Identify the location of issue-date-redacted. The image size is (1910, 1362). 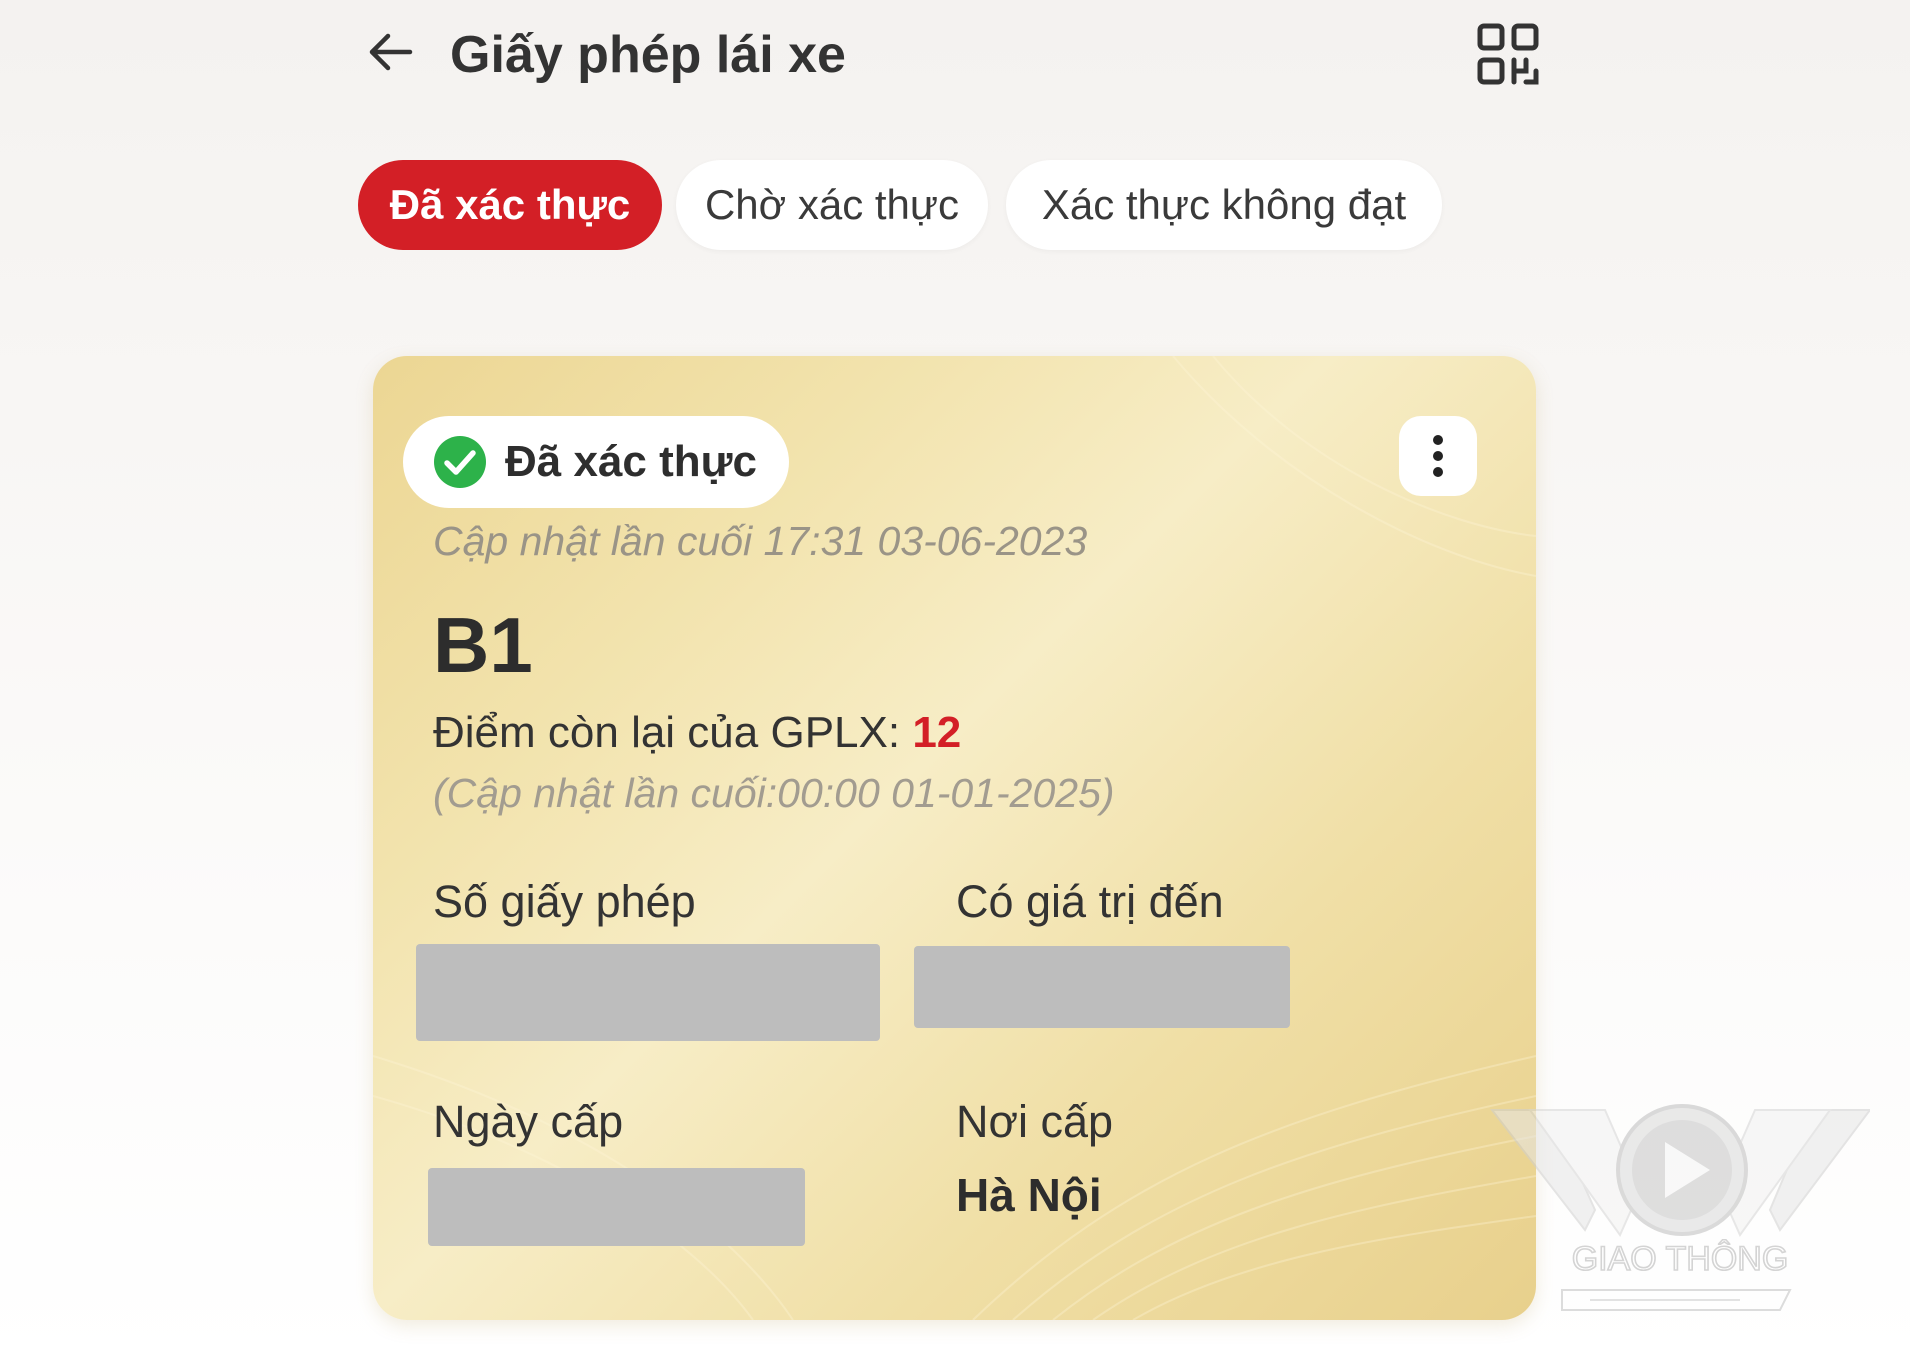
(616, 1207).